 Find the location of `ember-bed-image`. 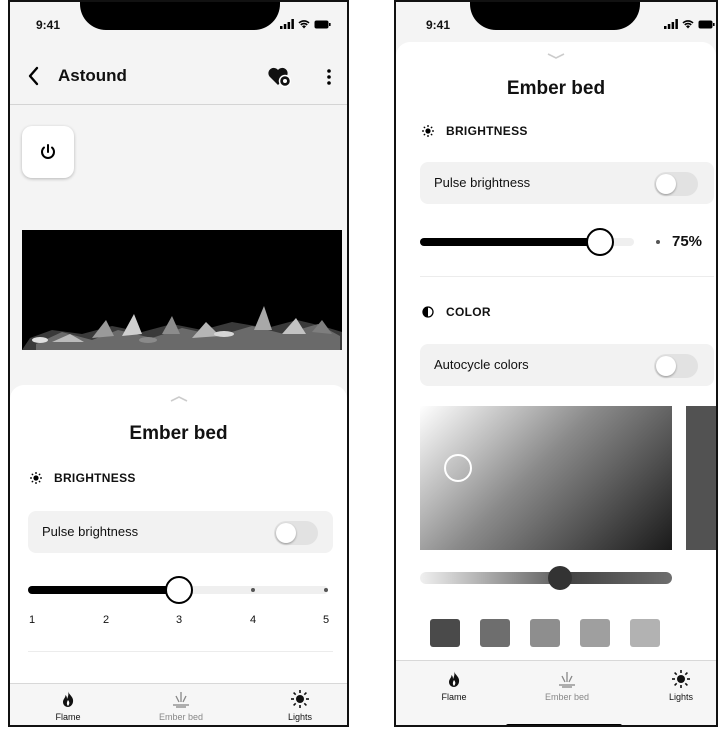

ember-bed-image is located at coordinates (182, 290).